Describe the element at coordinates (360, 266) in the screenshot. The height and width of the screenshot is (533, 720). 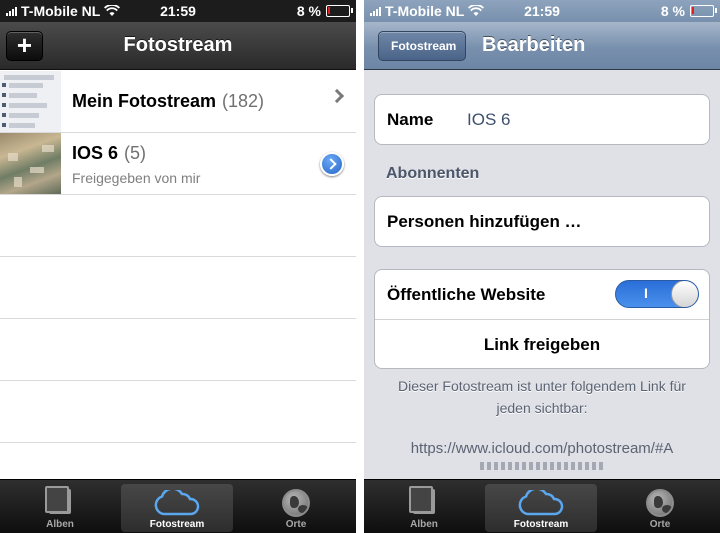
I see `screen-divider` at that location.